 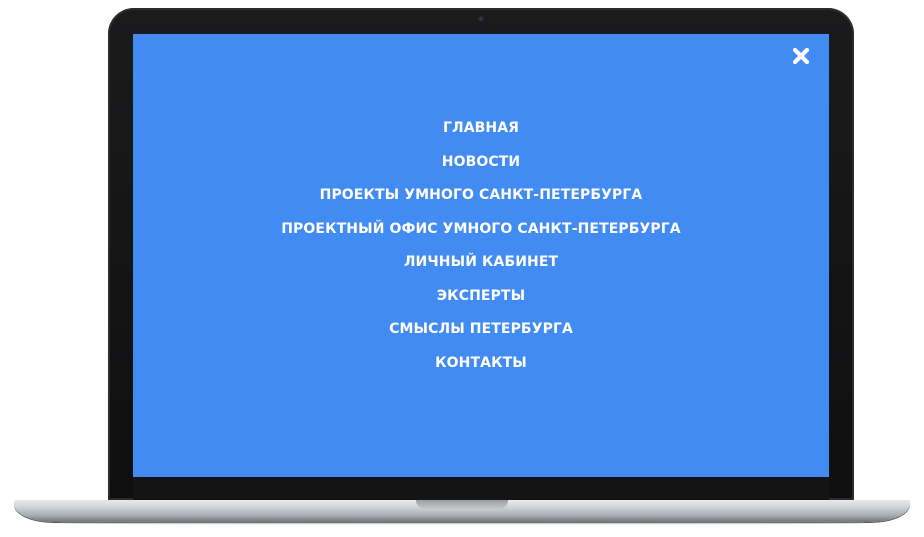 I want to click on nav-link-project-office: ПРОЕКТНЫЙ ОФИС УМНОГО САНКТ-ПЕТЕРБУРГА, so click(x=481, y=229).